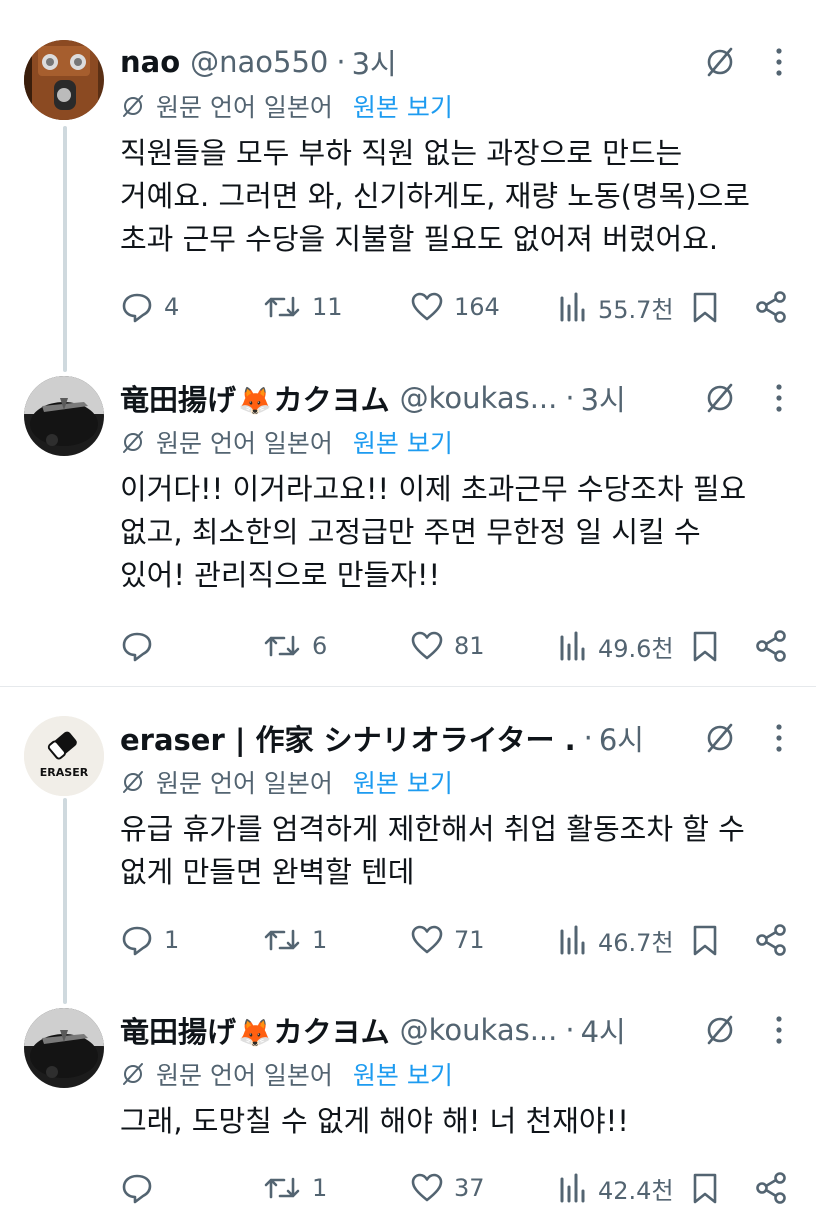 Image resolution: width=816 pixels, height=1227 pixels. I want to click on view-count: 42.4천, so click(636, 1190).